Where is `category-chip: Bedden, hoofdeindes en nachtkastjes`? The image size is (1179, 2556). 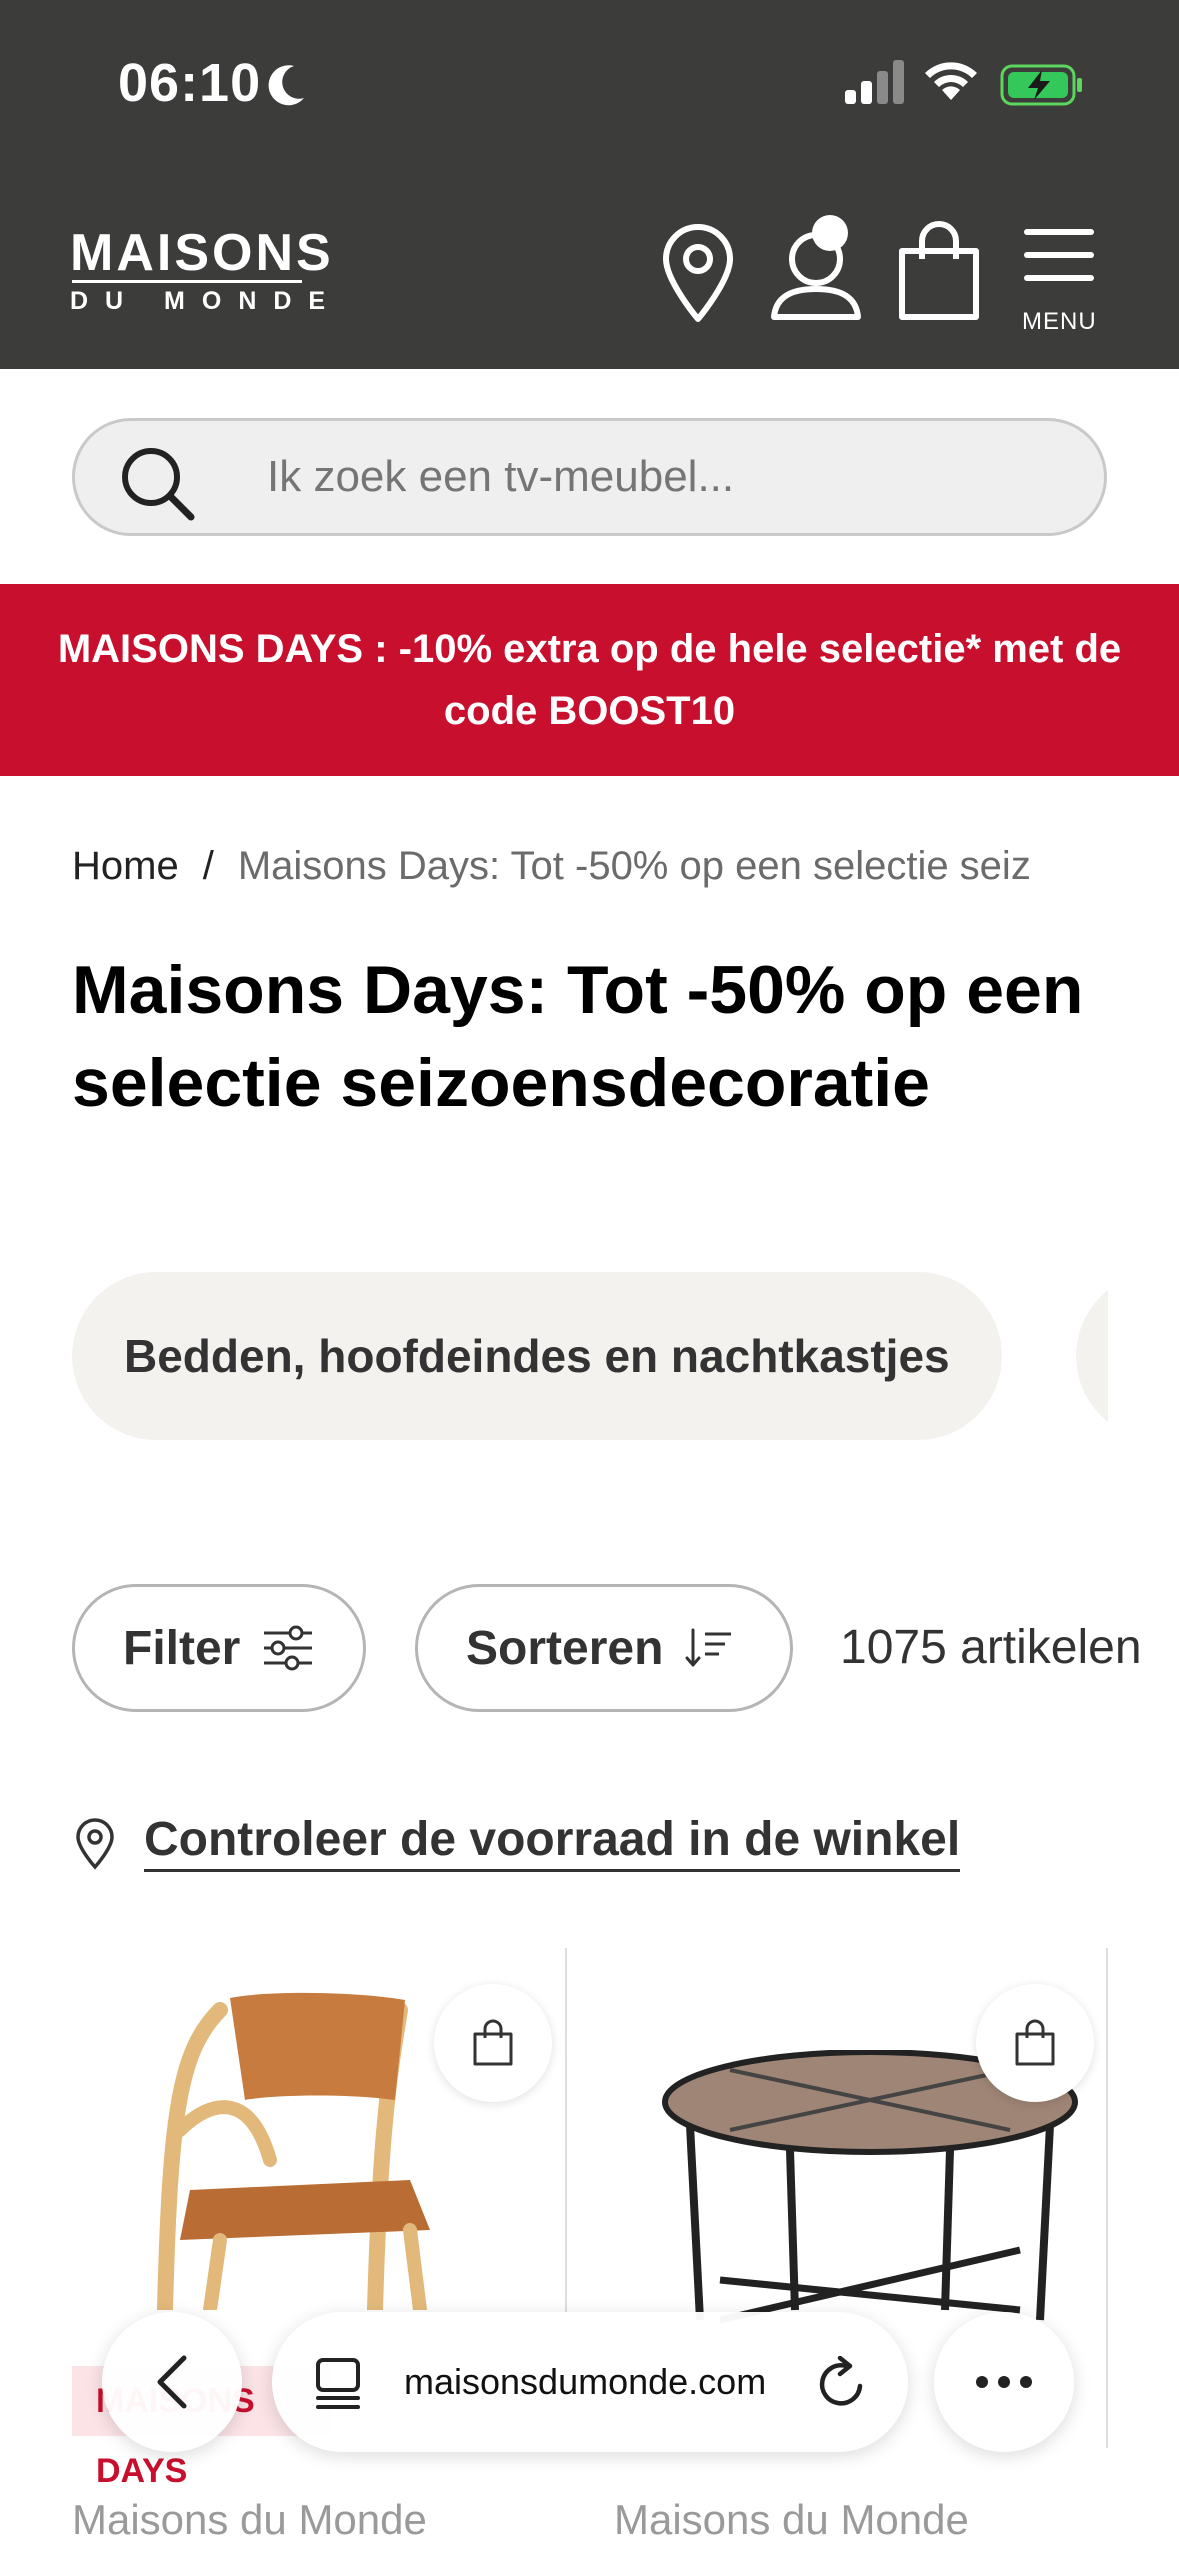 category-chip: Bedden, hoofdeindes en nachtkastjes is located at coordinates (537, 1356).